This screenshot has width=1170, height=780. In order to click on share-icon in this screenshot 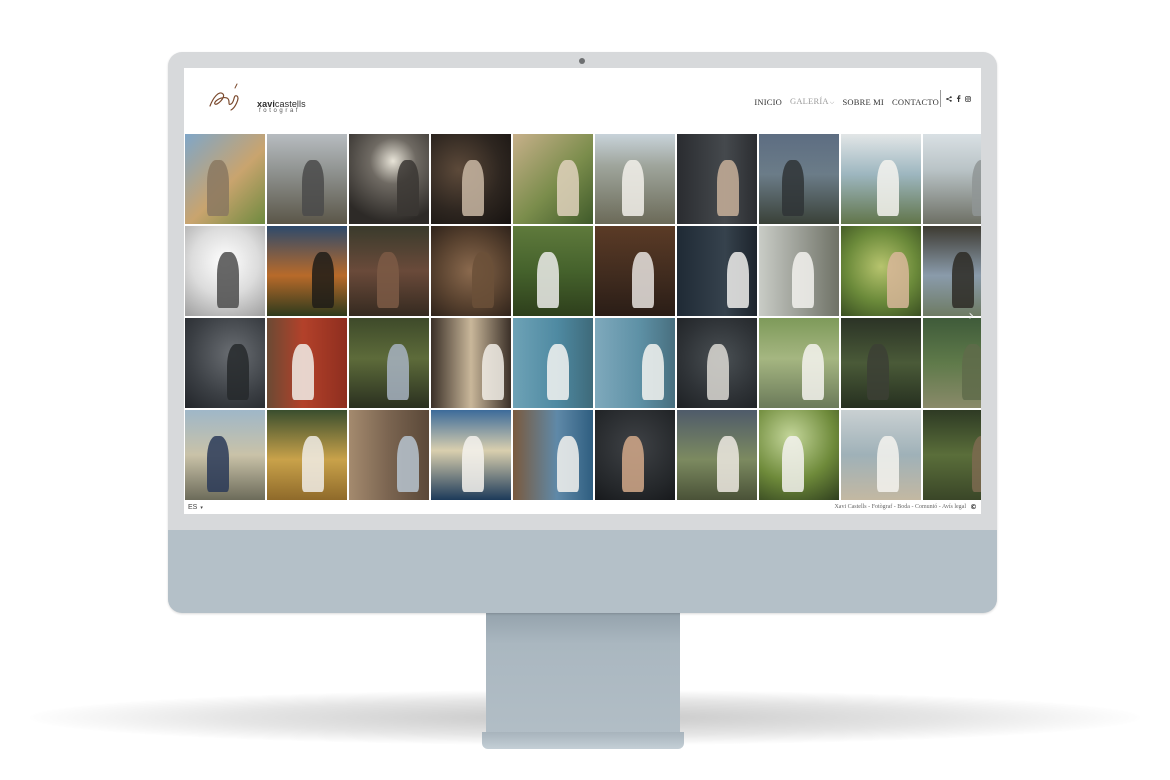, I will do `click(949, 98)`.